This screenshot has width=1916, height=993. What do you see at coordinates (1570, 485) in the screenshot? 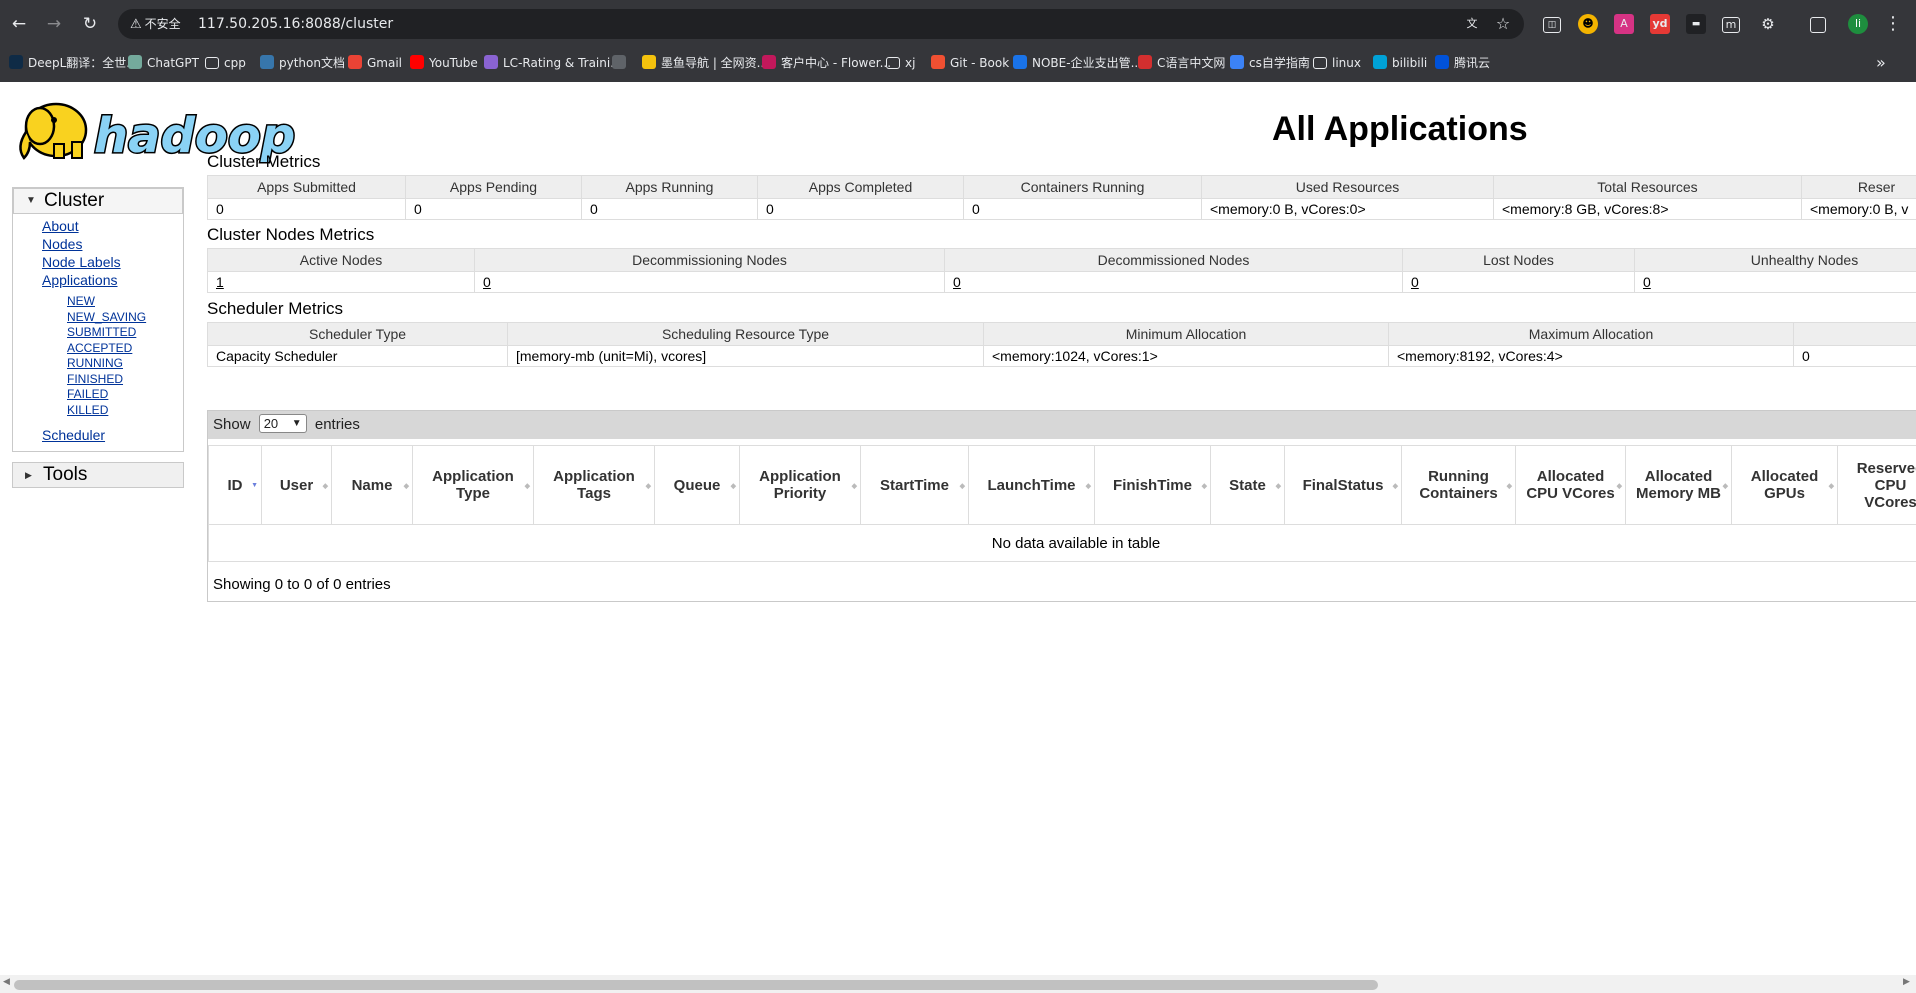
I see `column-header-allocated-cpu-vcores: Allocated CPU VCores ◆` at bounding box center [1570, 485].